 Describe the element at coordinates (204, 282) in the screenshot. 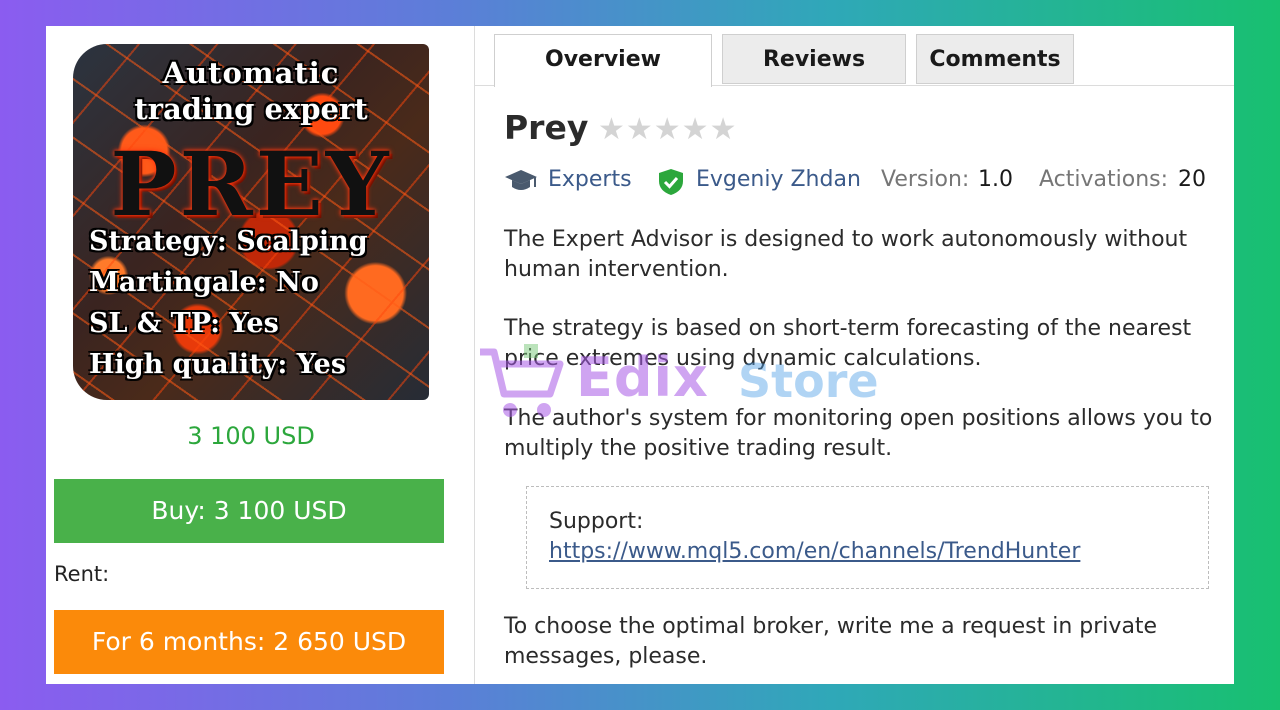

I see `image-feature-martingale: Martingale: No` at that location.